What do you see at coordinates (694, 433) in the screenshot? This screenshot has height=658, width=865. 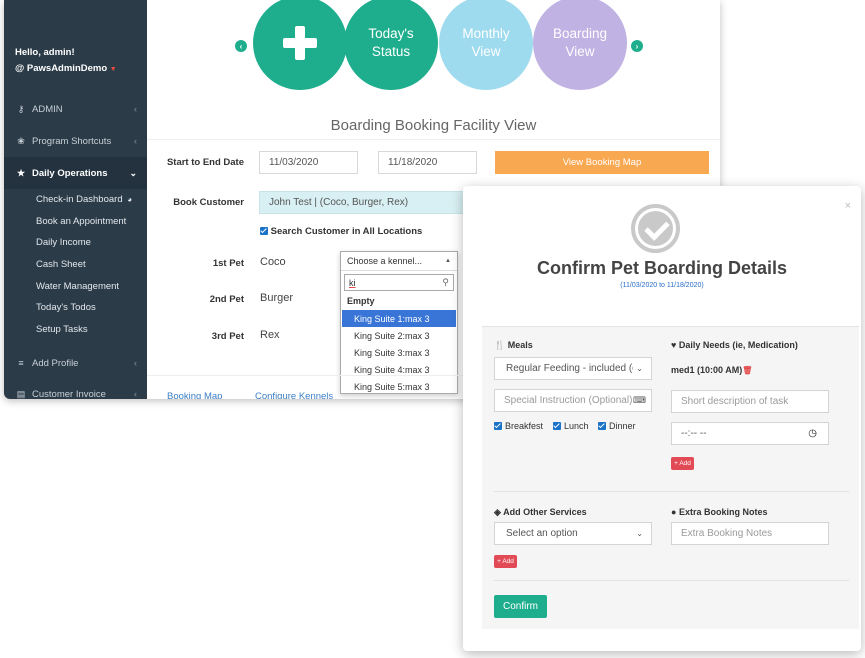 I see `task-time-placeholder: --:-- --` at bounding box center [694, 433].